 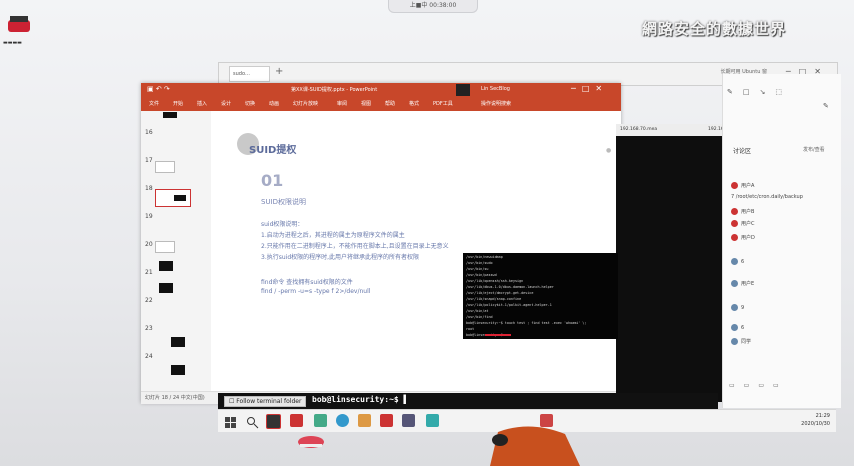 I want to click on ribbon-tab-insert: 插入, so click(x=202, y=103).